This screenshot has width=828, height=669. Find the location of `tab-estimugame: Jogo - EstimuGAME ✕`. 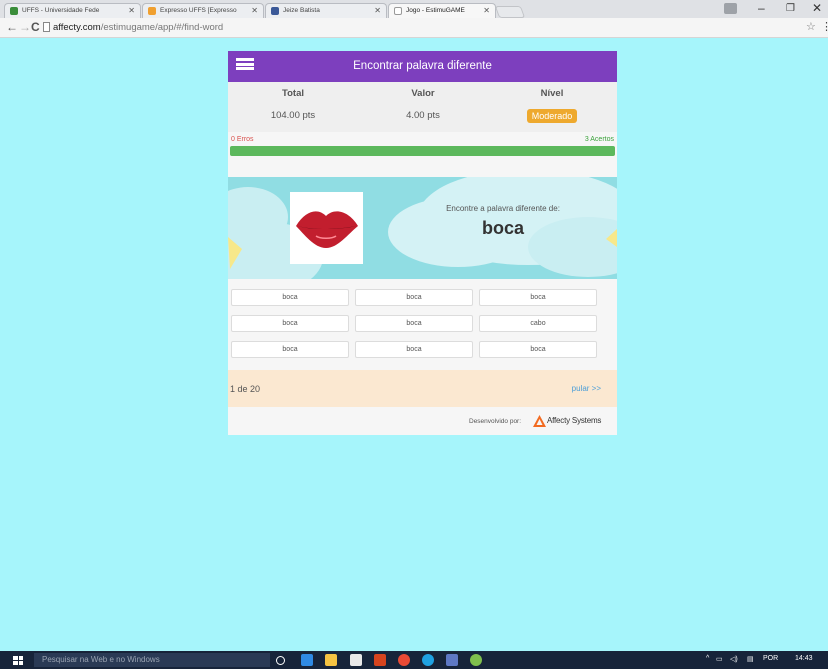

tab-estimugame: Jogo - EstimuGAME ✕ is located at coordinates (442, 10).